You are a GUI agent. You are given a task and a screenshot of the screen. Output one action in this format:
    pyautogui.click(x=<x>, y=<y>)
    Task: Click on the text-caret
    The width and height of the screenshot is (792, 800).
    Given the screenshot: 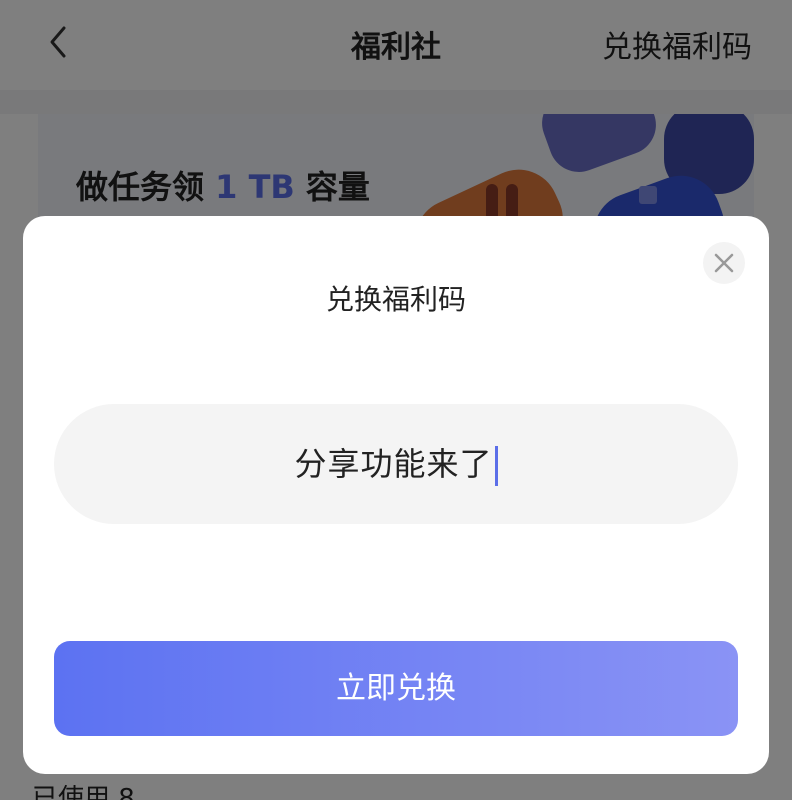 What is the action you would take?
    pyautogui.click(x=496, y=466)
    